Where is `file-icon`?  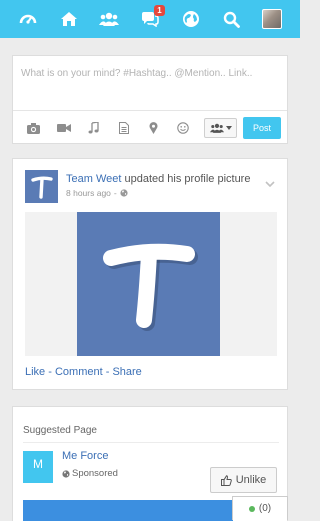
file-icon is located at coordinates (124, 128).